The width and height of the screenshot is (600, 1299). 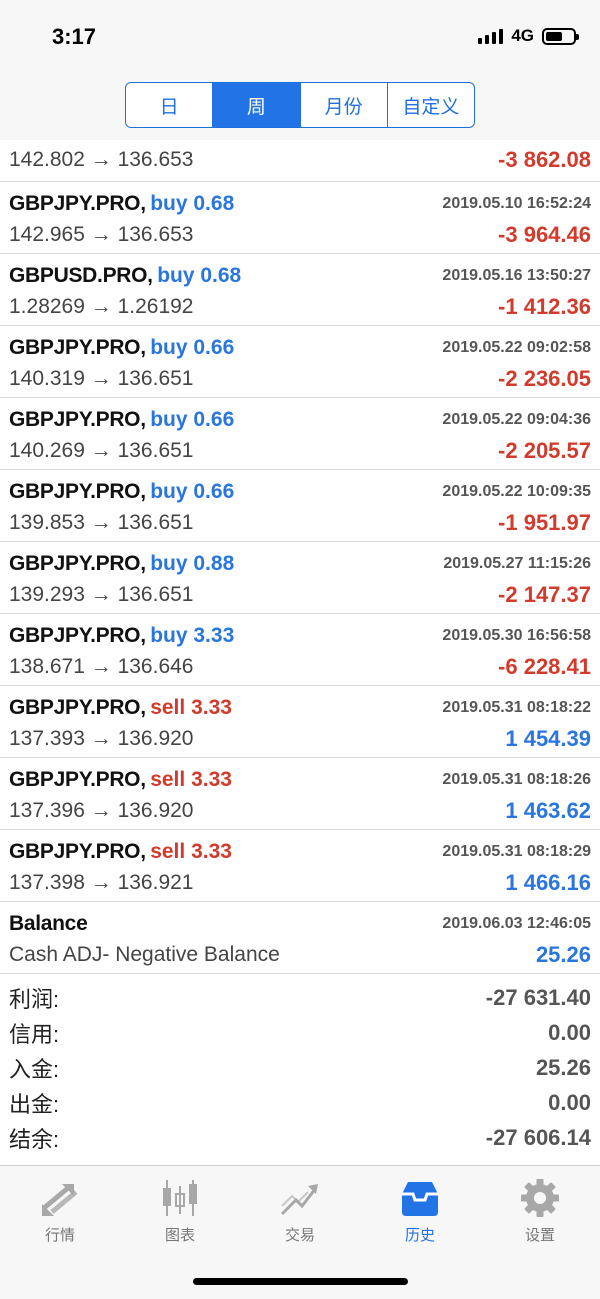 I want to click on profit-value: -3 862.08, so click(x=544, y=159).